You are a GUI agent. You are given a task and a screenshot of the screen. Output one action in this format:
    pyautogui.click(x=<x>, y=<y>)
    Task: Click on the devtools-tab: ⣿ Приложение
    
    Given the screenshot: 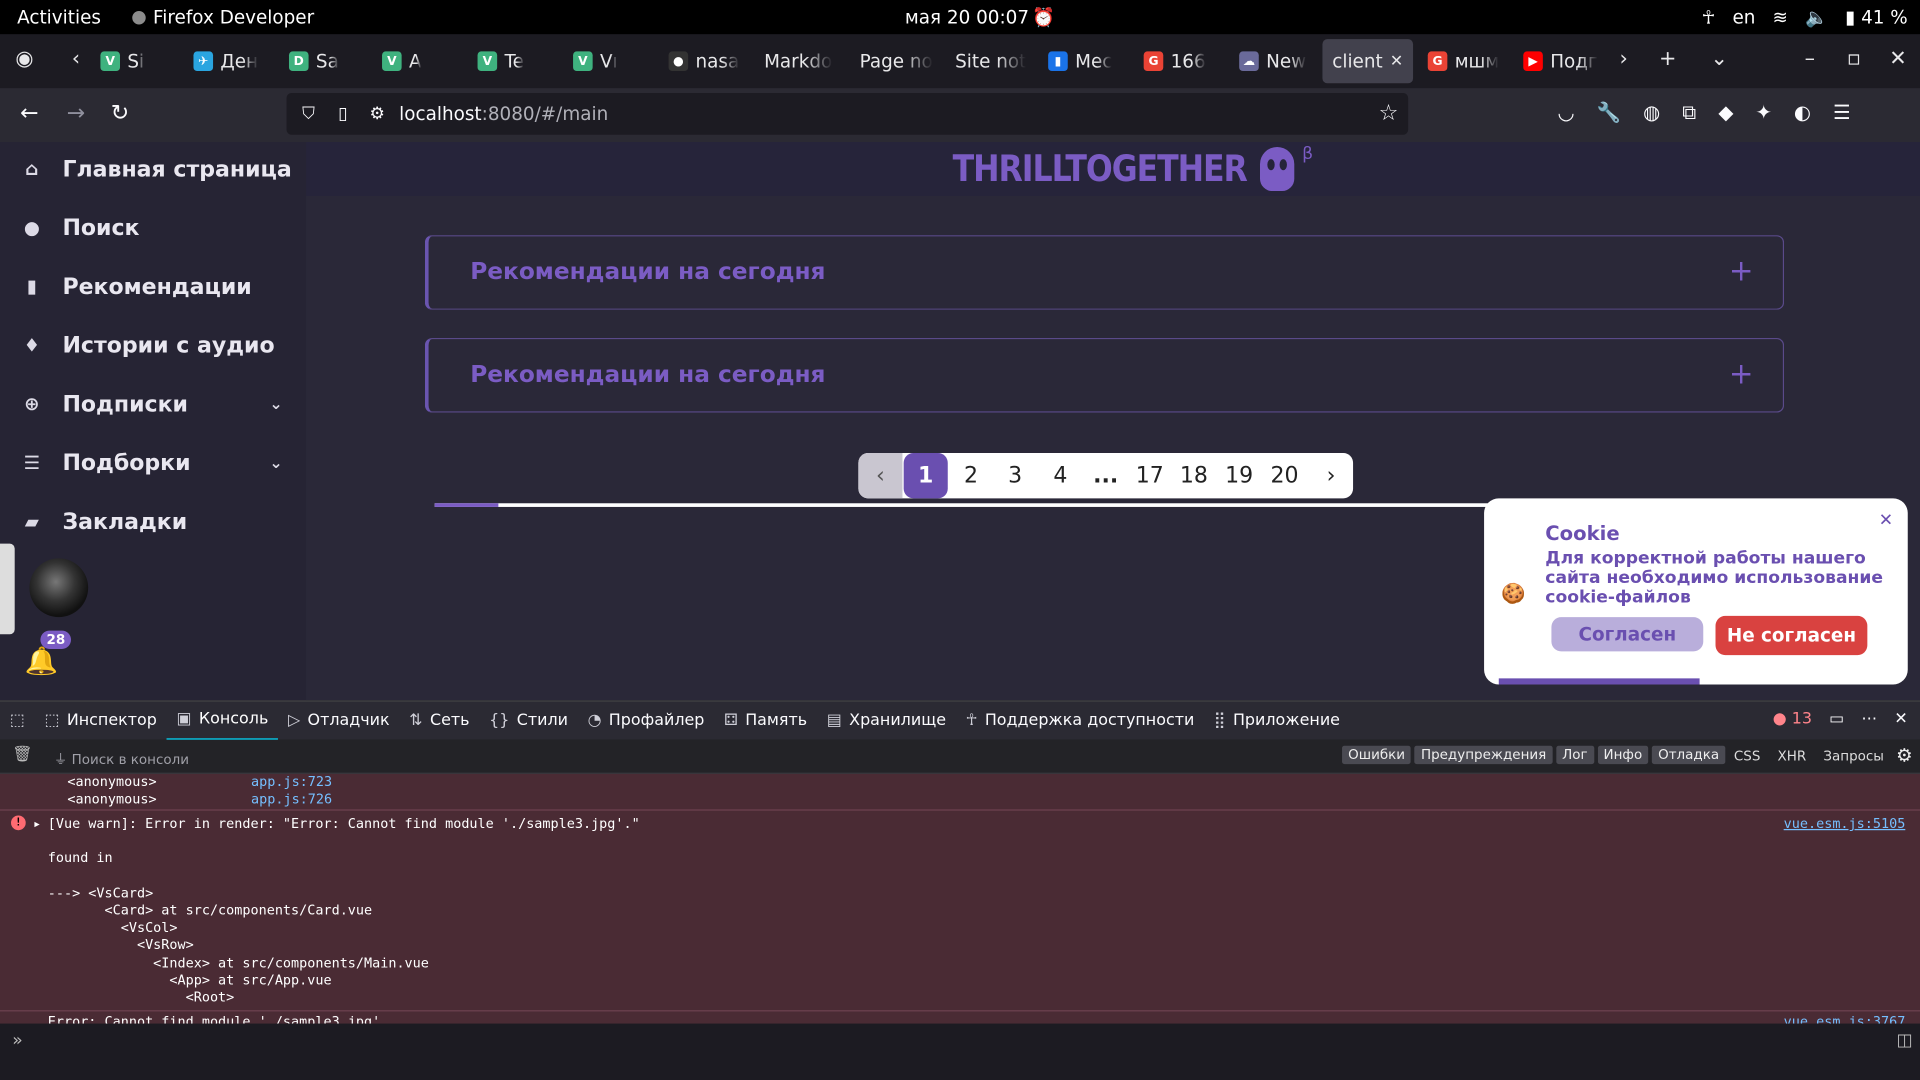 What is the action you would take?
    pyautogui.click(x=1277, y=720)
    